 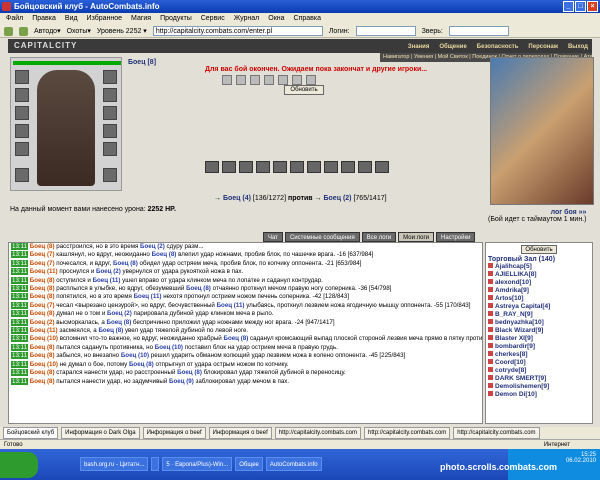 What do you see at coordinates (539, 339) in the screenshot?
I see `player-item: Blaster XI[9]` at bounding box center [539, 339].